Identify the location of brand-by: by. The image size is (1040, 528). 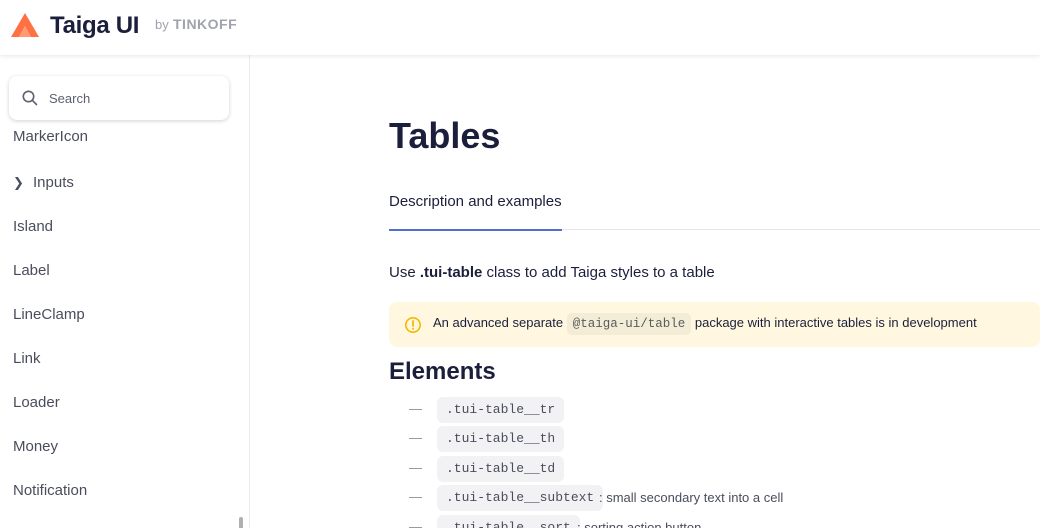
(162, 24).